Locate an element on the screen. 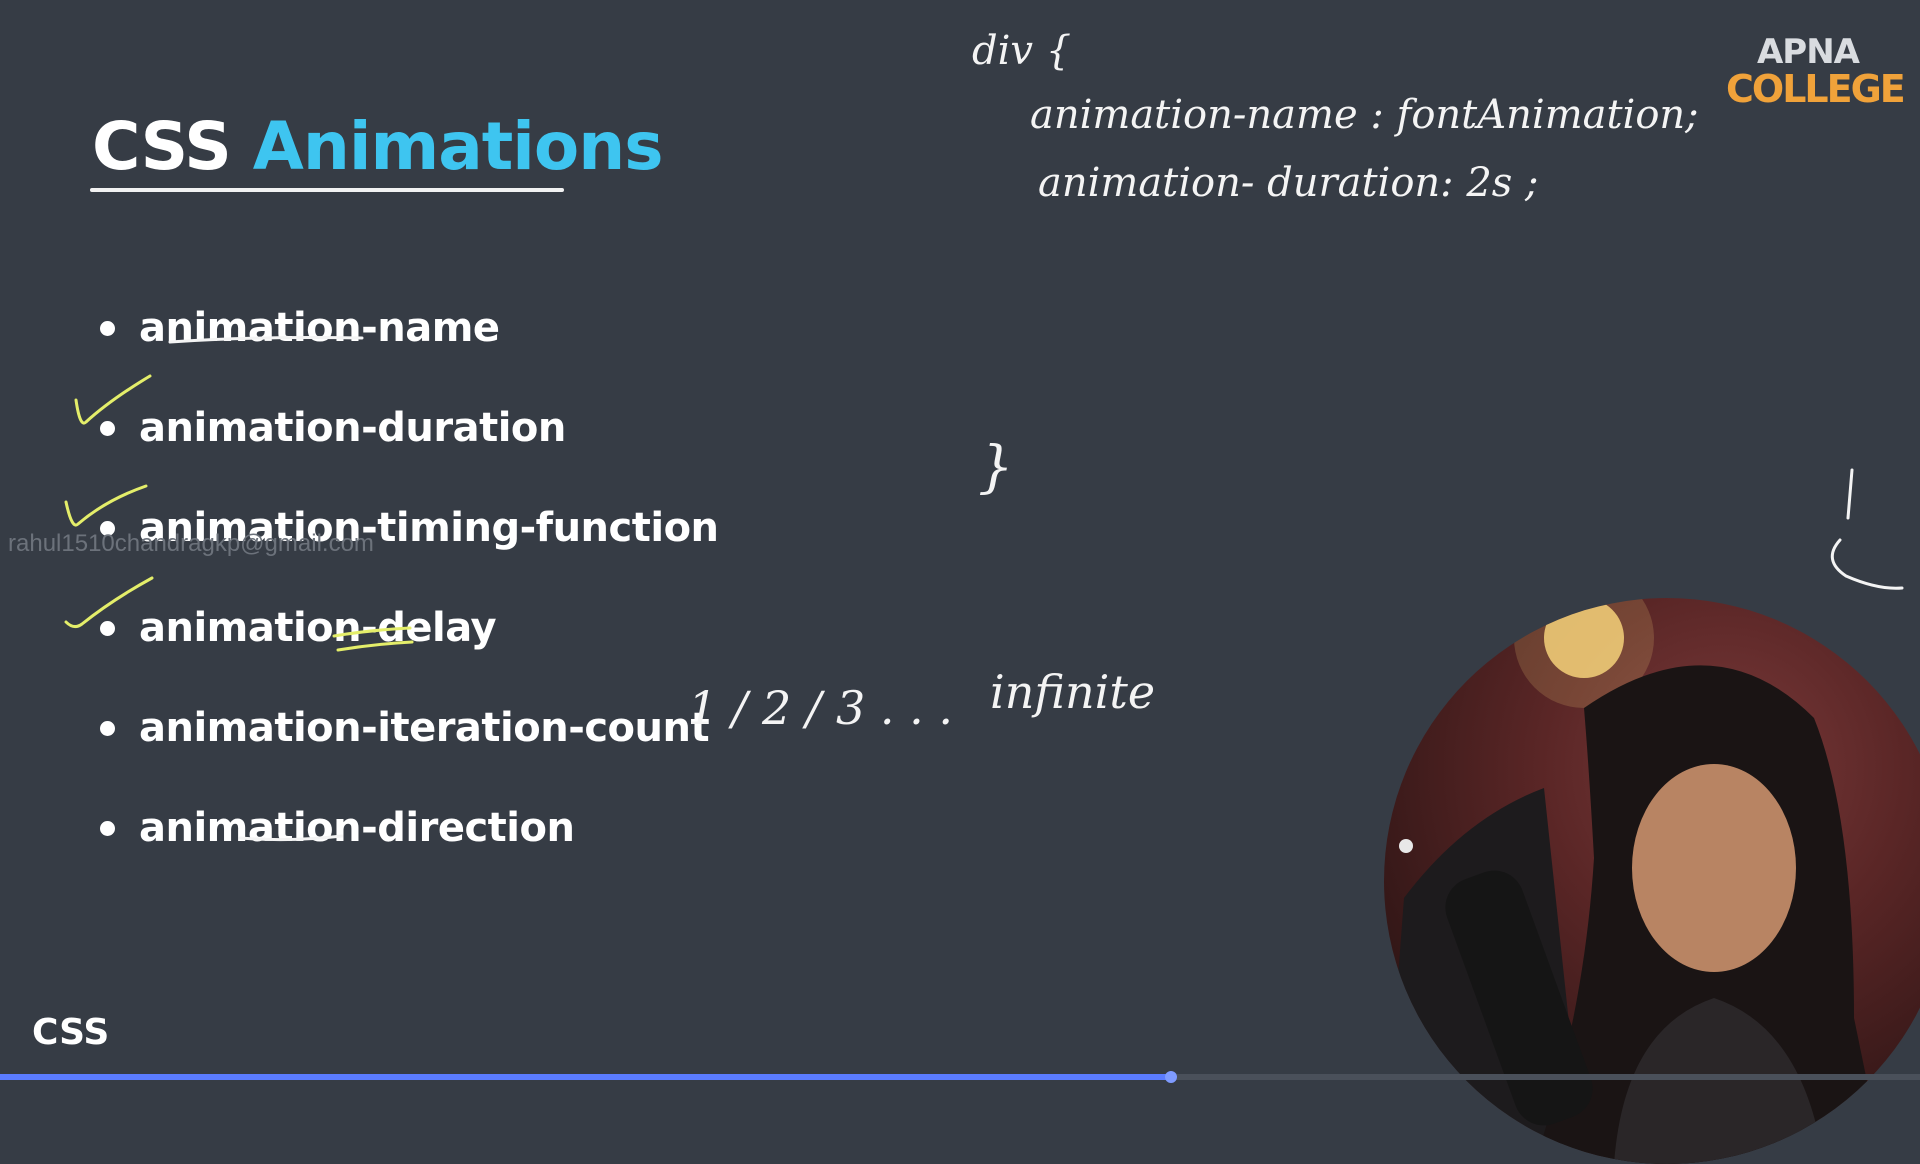 This screenshot has height=1164, width=1920. handwritten-line-name: animation-name : fontAnimation; is located at coordinates (1364, 115).